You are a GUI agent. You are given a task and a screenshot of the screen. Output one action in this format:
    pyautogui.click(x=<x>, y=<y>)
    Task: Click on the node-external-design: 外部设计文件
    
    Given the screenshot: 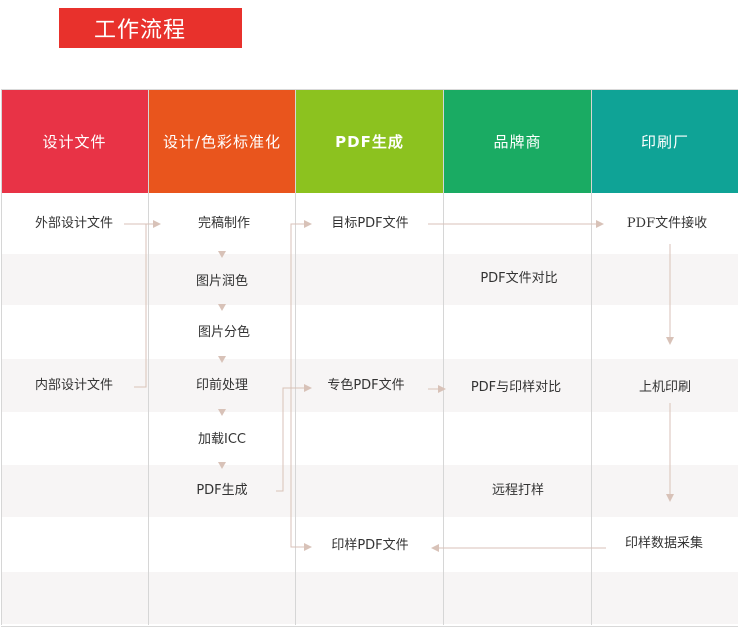 What is the action you would take?
    pyautogui.click(x=74, y=223)
    